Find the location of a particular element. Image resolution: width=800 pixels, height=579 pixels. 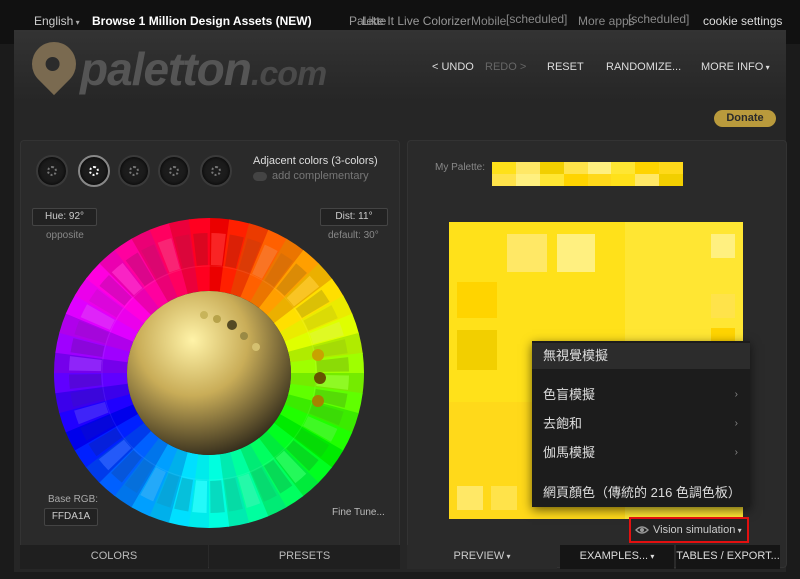

menu-item-label: 去飽和 is located at coordinates (563, 423).